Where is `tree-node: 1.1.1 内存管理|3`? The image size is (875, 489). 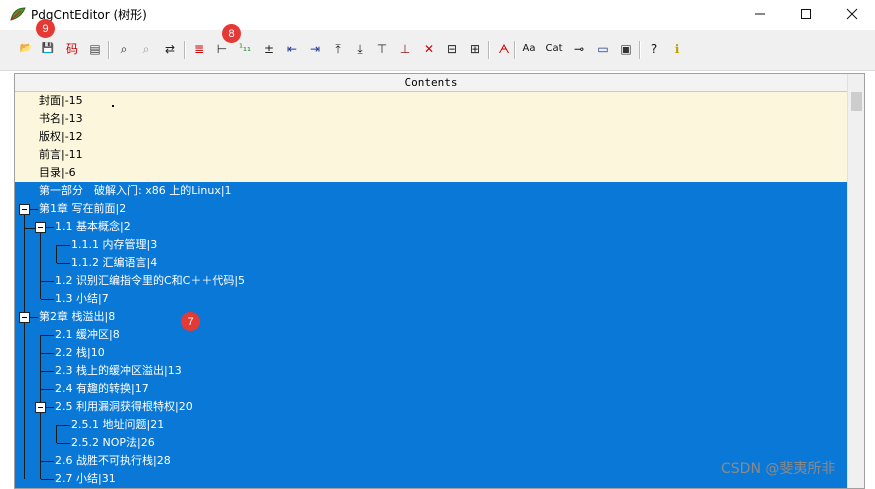 tree-node: 1.1.1 内存管理|3 is located at coordinates (431, 245).